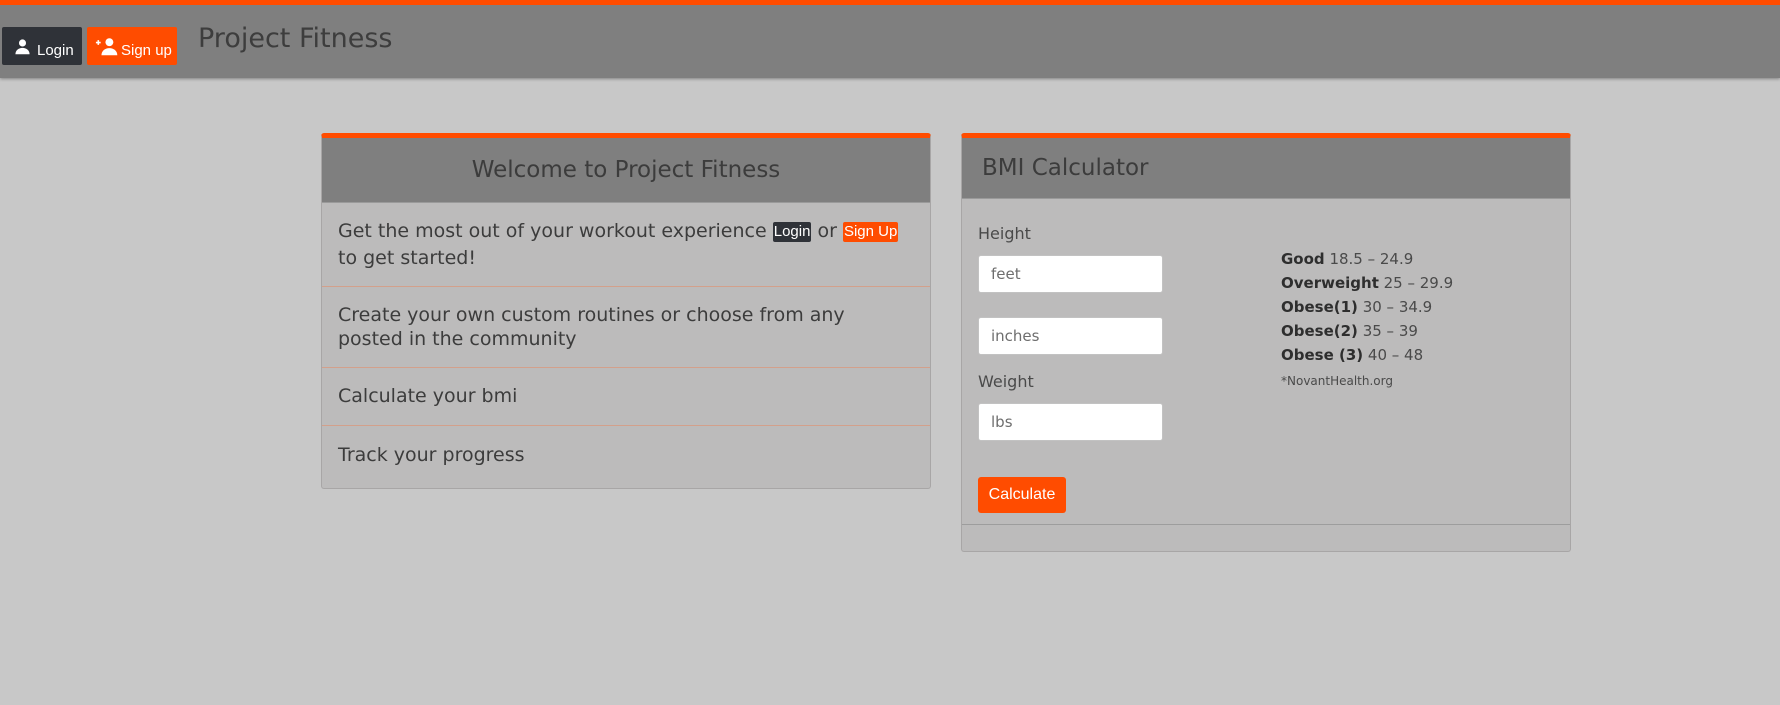 The height and width of the screenshot is (705, 1780). I want to click on signup-button: Sign up, so click(132, 46).